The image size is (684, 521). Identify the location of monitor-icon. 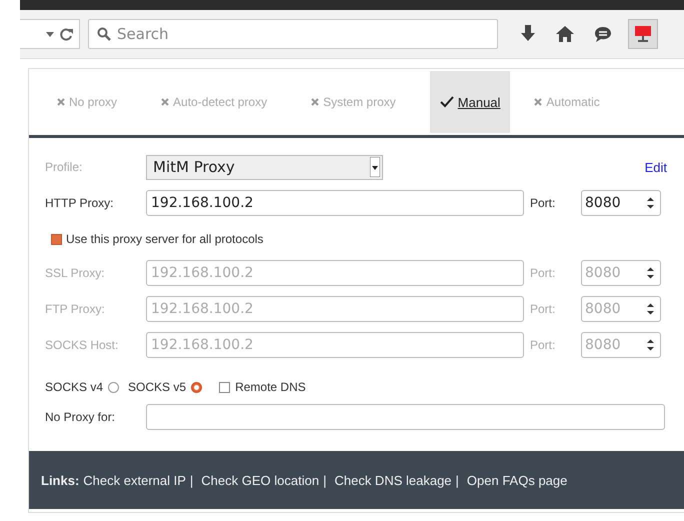
(643, 34).